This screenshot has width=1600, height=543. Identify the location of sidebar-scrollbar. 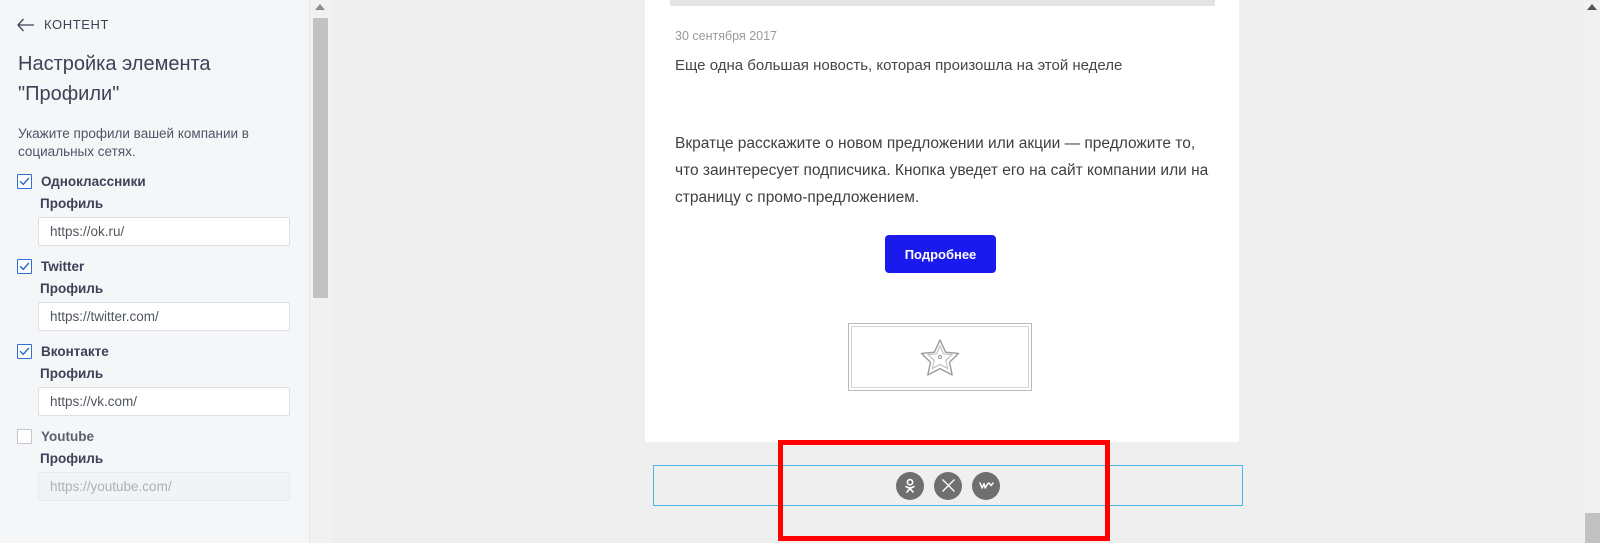
(320, 271).